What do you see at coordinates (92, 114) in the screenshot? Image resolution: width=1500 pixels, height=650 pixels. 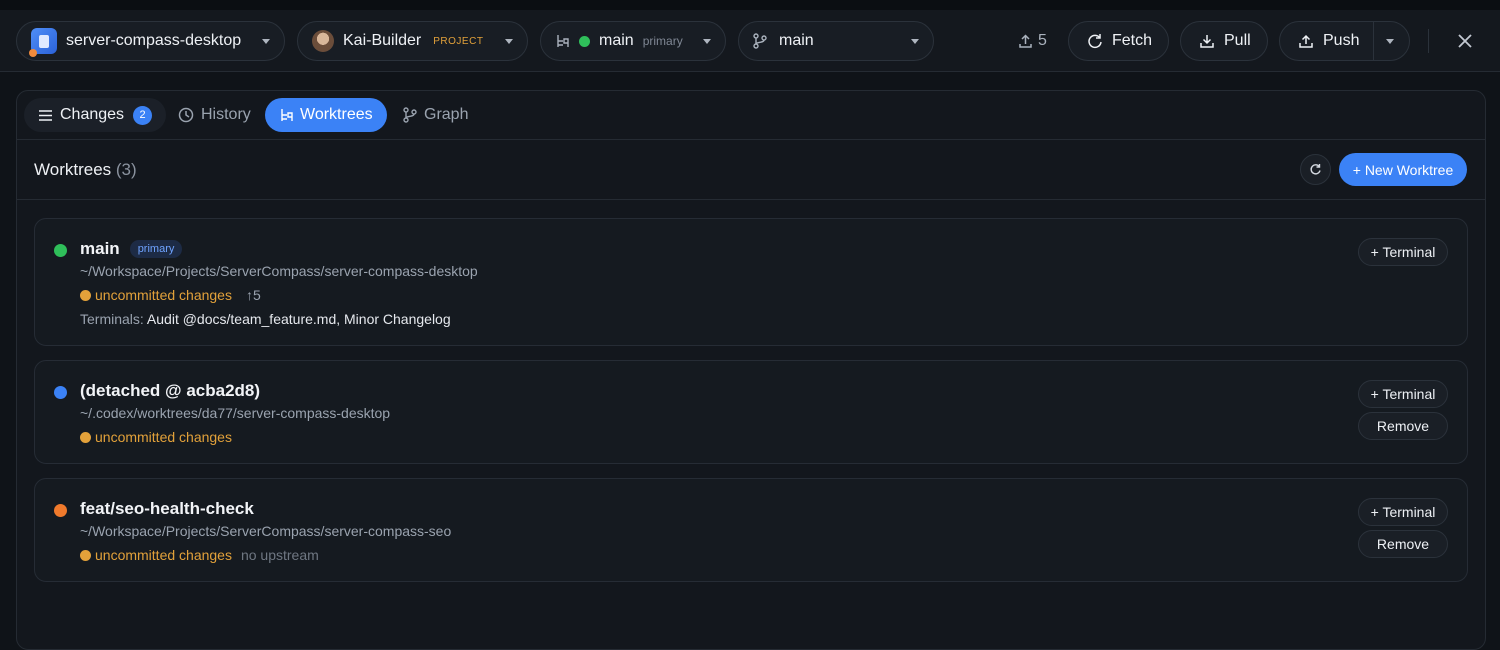 I see `tab-changes-label: Changes` at bounding box center [92, 114].